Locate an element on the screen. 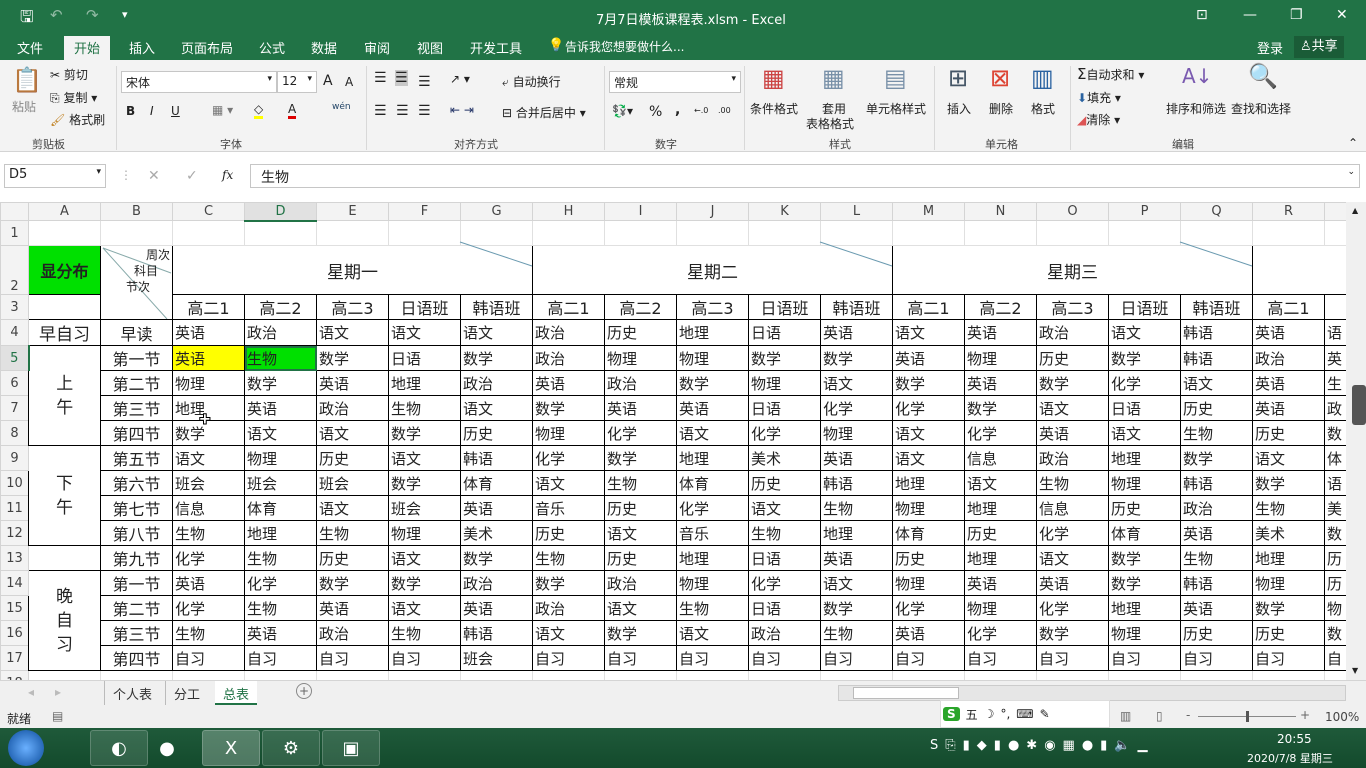 The width and height of the screenshot is (1366, 768). zoom-in-button: + is located at coordinates (1305, 715).